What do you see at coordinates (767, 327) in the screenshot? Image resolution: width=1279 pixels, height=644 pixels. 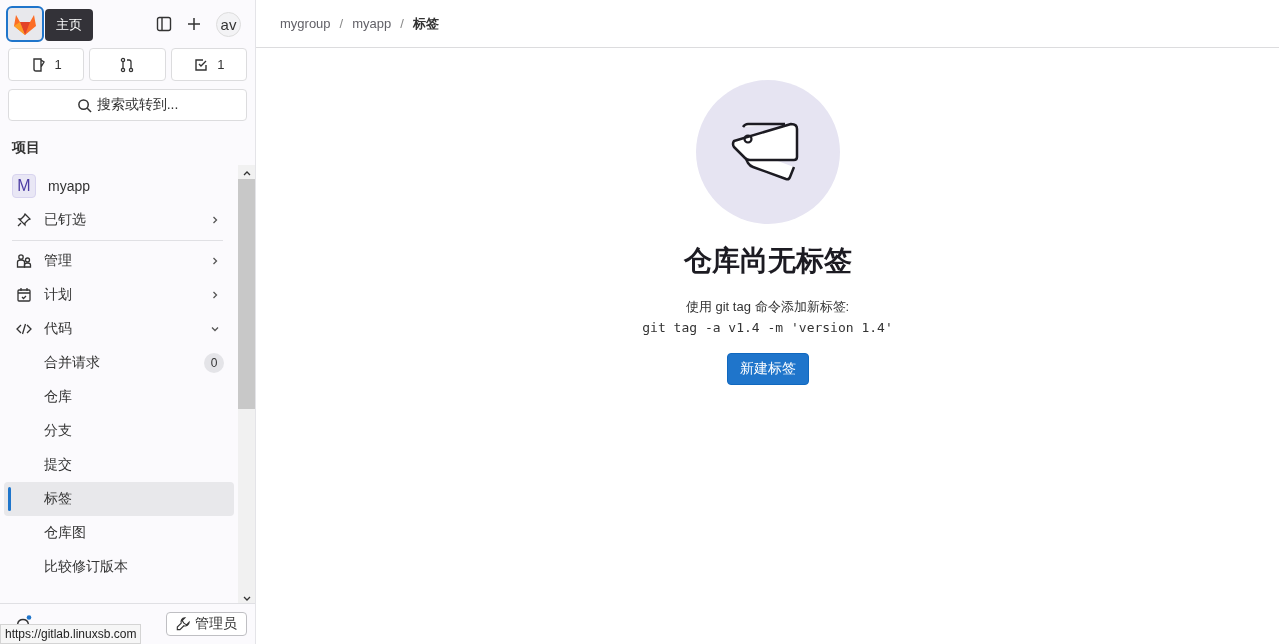 I see `command-text: git tag -a v1.4 -m 'version 1.4'` at bounding box center [767, 327].